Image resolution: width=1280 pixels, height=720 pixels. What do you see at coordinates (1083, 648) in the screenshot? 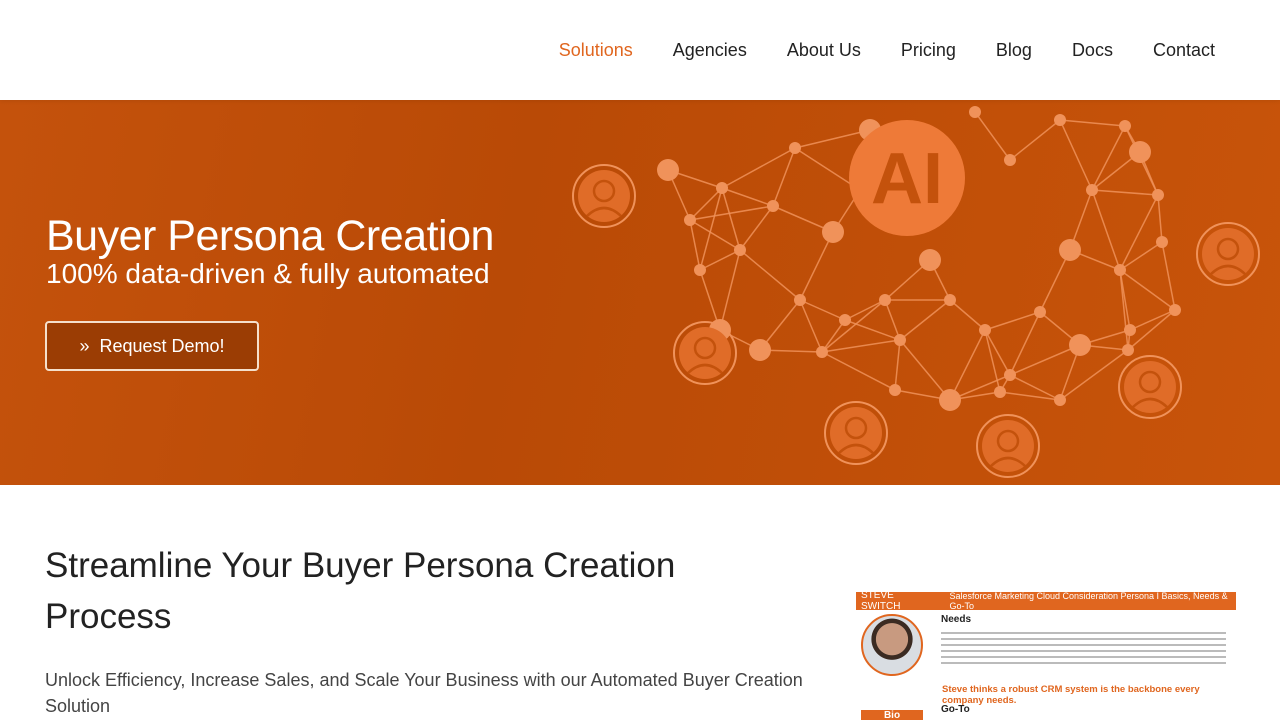
I see `needs-text` at bounding box center [1083, 648].